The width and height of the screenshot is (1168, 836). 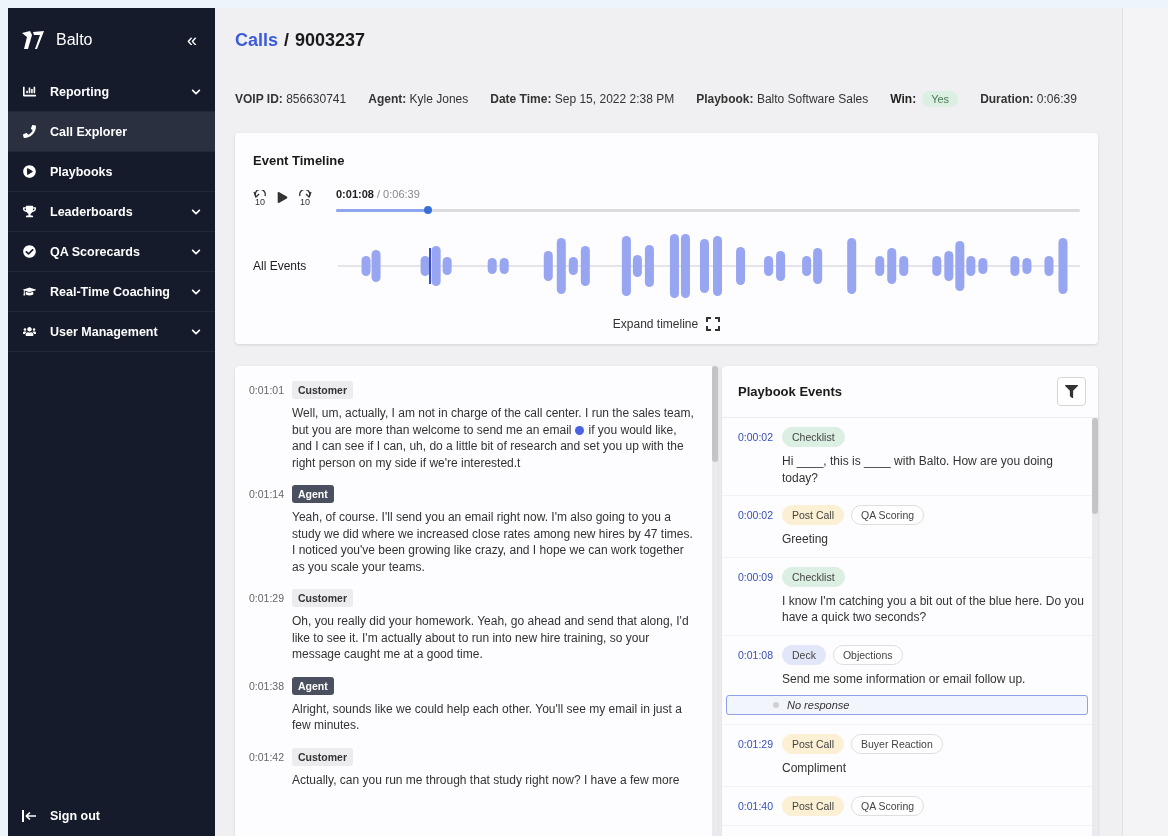 I want to click on collapse-button: «, so click(x=192, y=40).